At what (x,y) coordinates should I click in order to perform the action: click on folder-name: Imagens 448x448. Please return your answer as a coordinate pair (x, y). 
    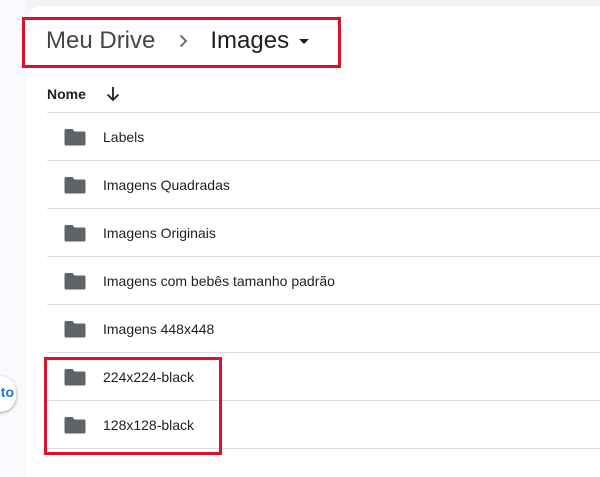
    Looking at the image, I should click on (159, 328).